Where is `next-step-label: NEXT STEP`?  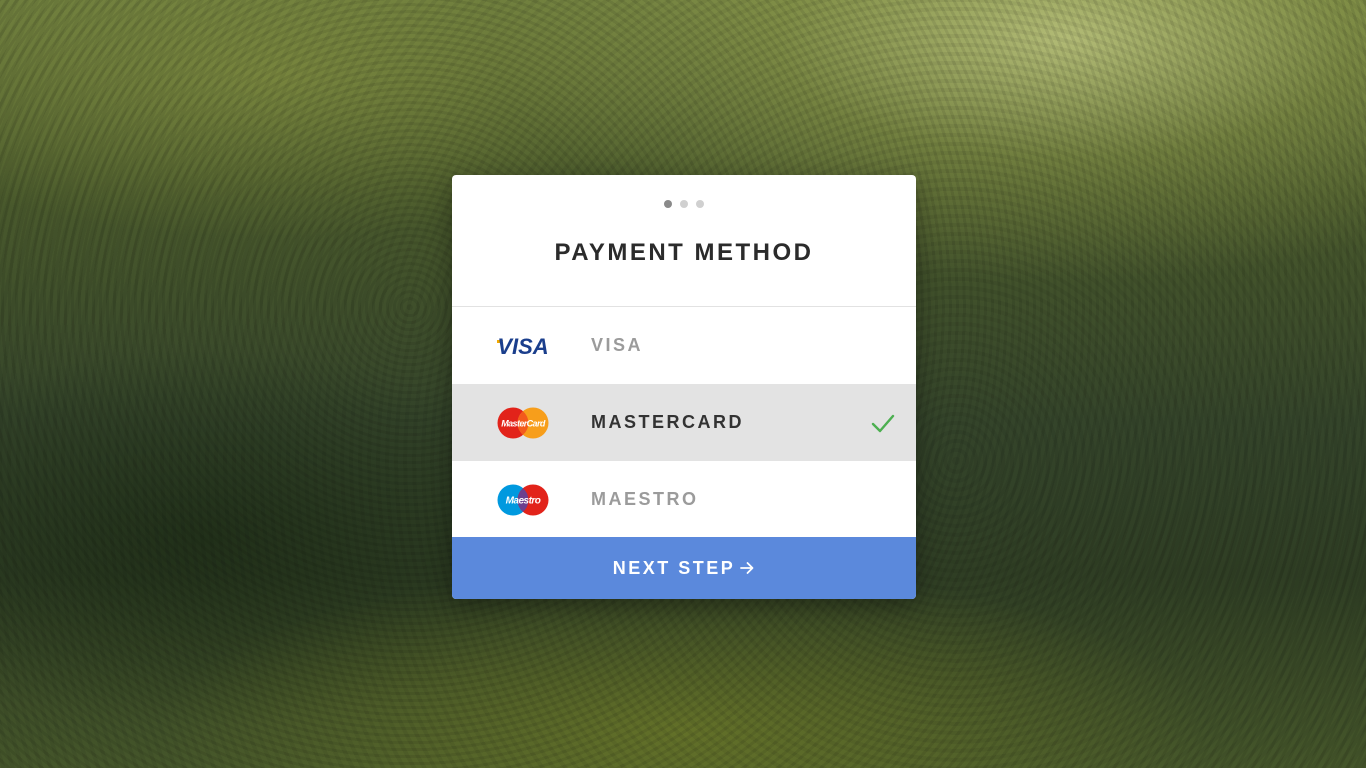 next-step-label: NEXT STEP is located at coordinates (674, 567).